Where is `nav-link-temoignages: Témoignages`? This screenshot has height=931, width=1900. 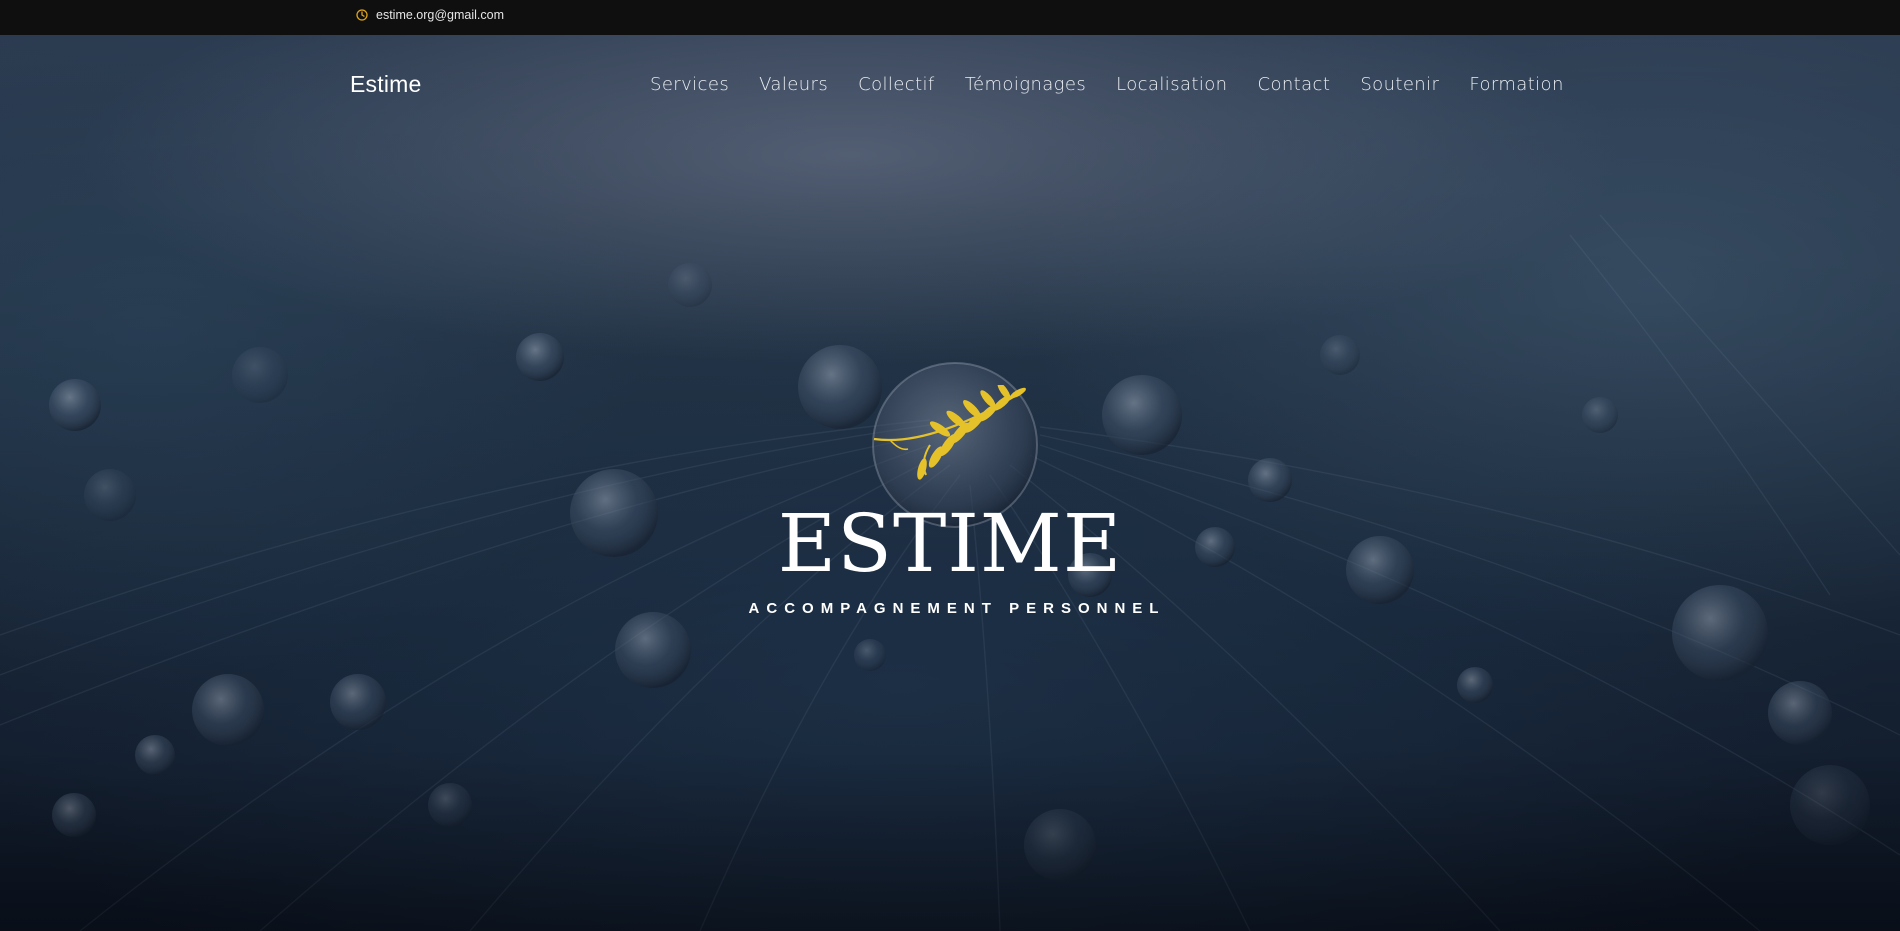 nav-link-temoignages: Témoignages is located at coordinates (1025, 84).